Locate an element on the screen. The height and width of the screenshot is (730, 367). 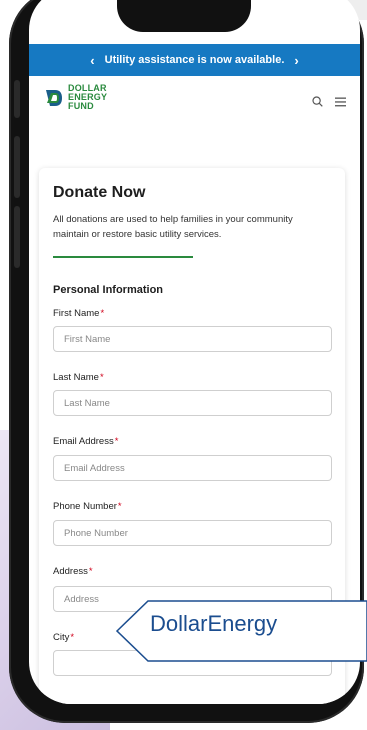
field-label-text: City is located at coordinates (61, 637).